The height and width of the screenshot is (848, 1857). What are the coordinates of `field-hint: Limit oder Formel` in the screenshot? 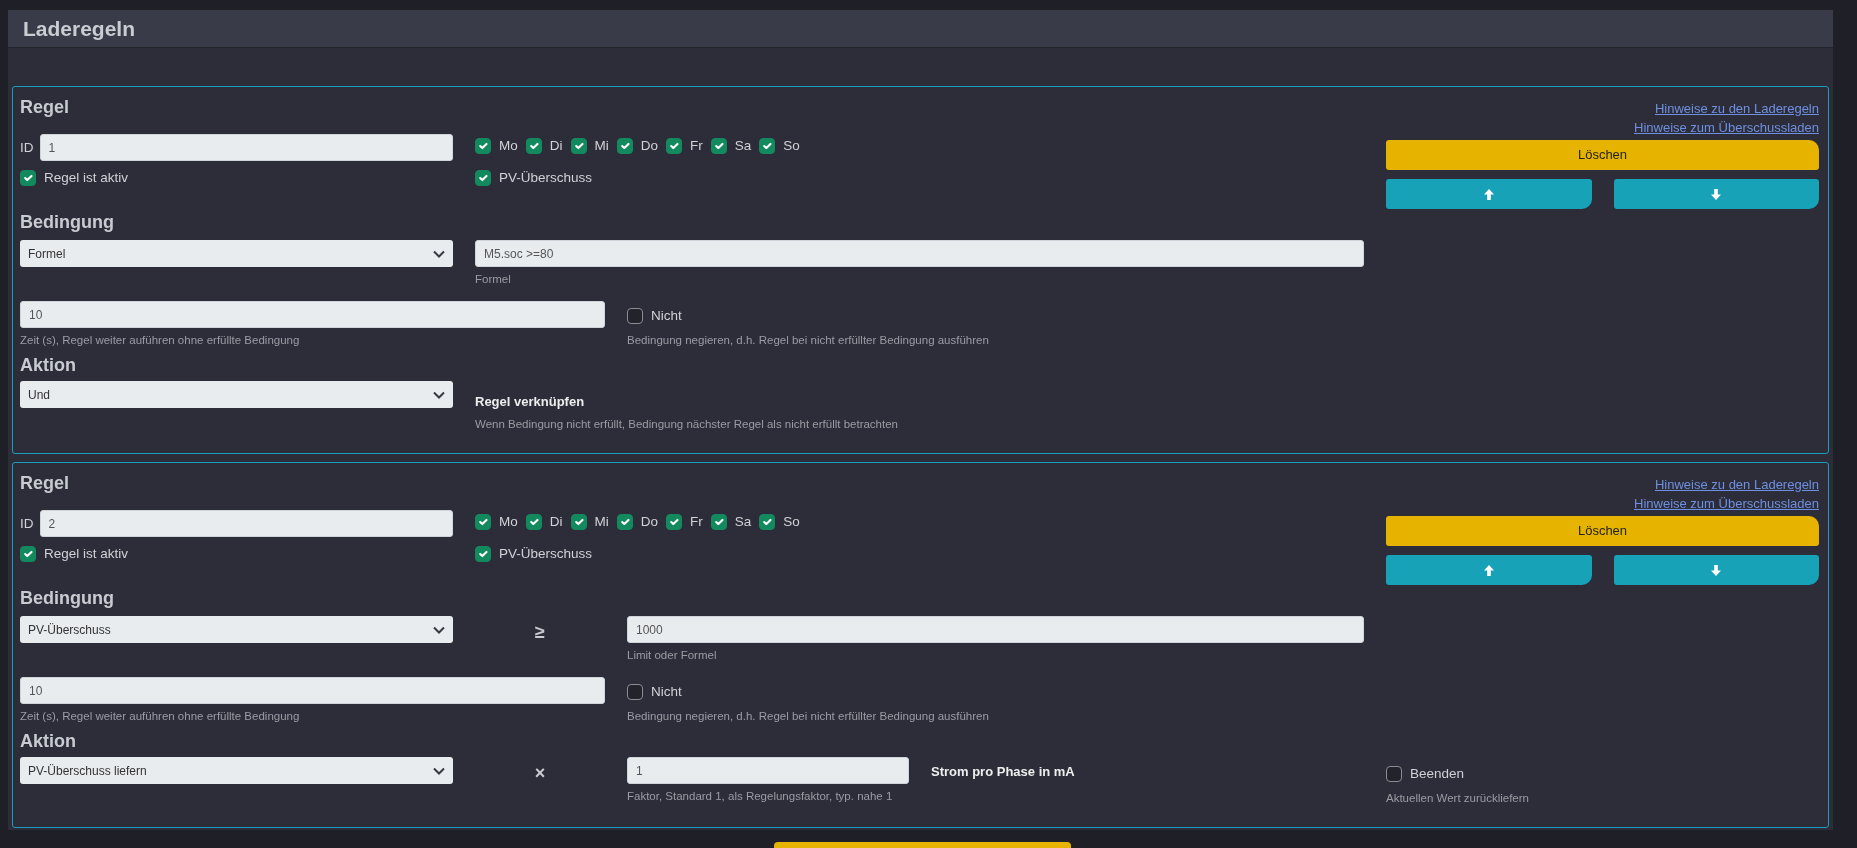 It's located at (672, 655).